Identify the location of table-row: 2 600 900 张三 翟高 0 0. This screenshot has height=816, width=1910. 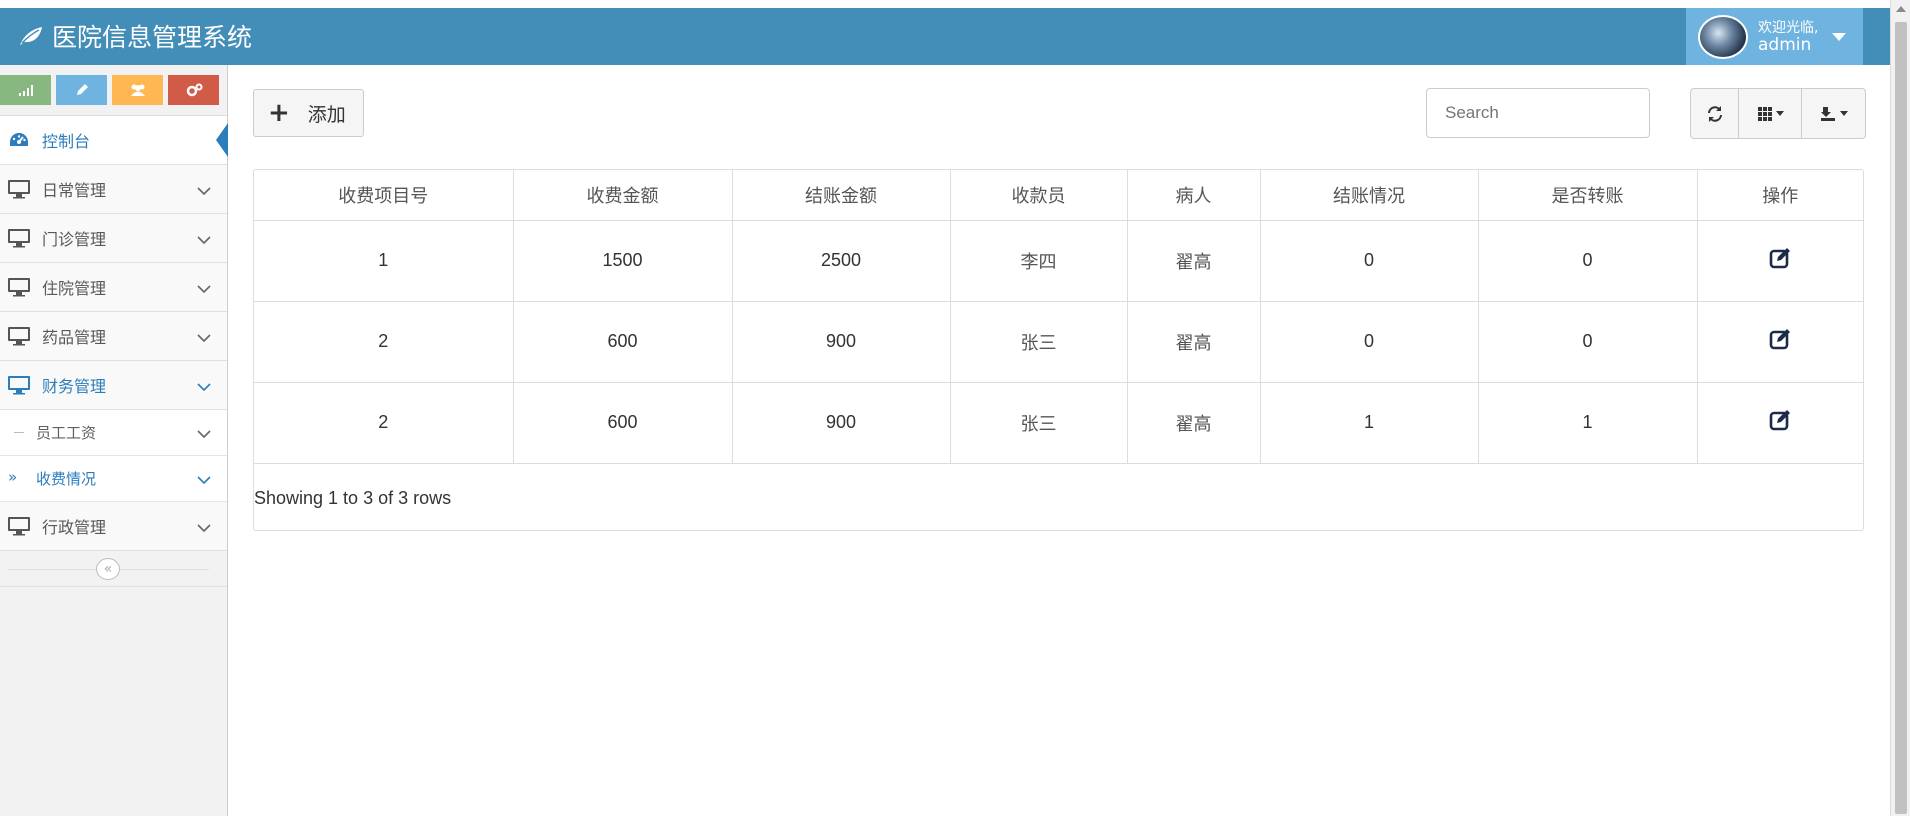
(1058, 342).